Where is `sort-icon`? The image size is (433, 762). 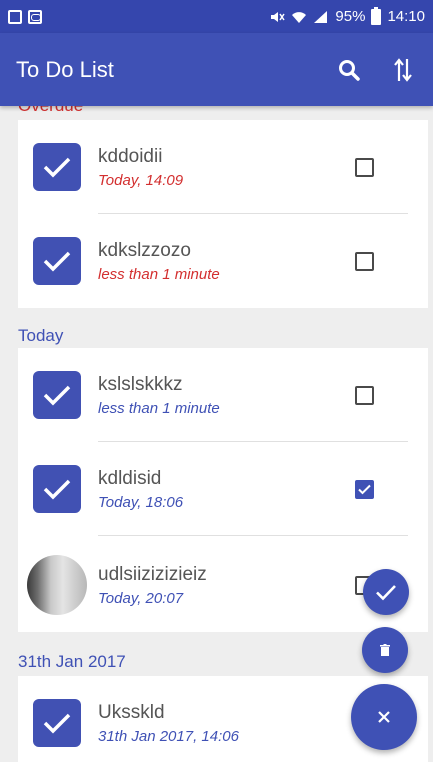
sort-icon is located at coordinates (403, 69).